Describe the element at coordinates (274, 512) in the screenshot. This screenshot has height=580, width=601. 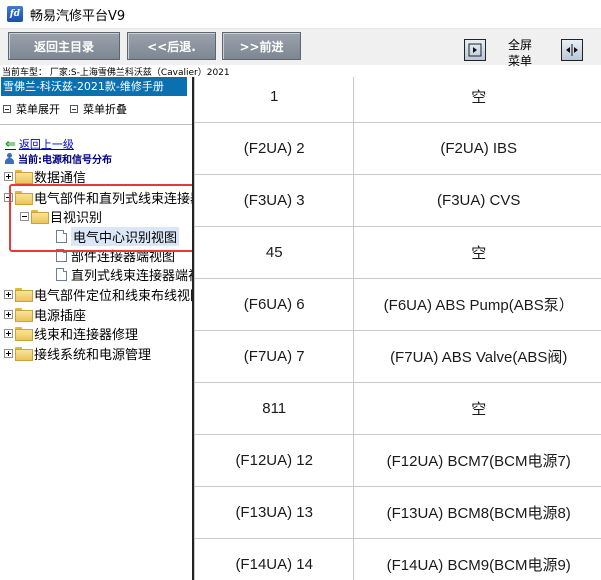
I see `fuse-id-cell: (F13UA) 13` at that location.